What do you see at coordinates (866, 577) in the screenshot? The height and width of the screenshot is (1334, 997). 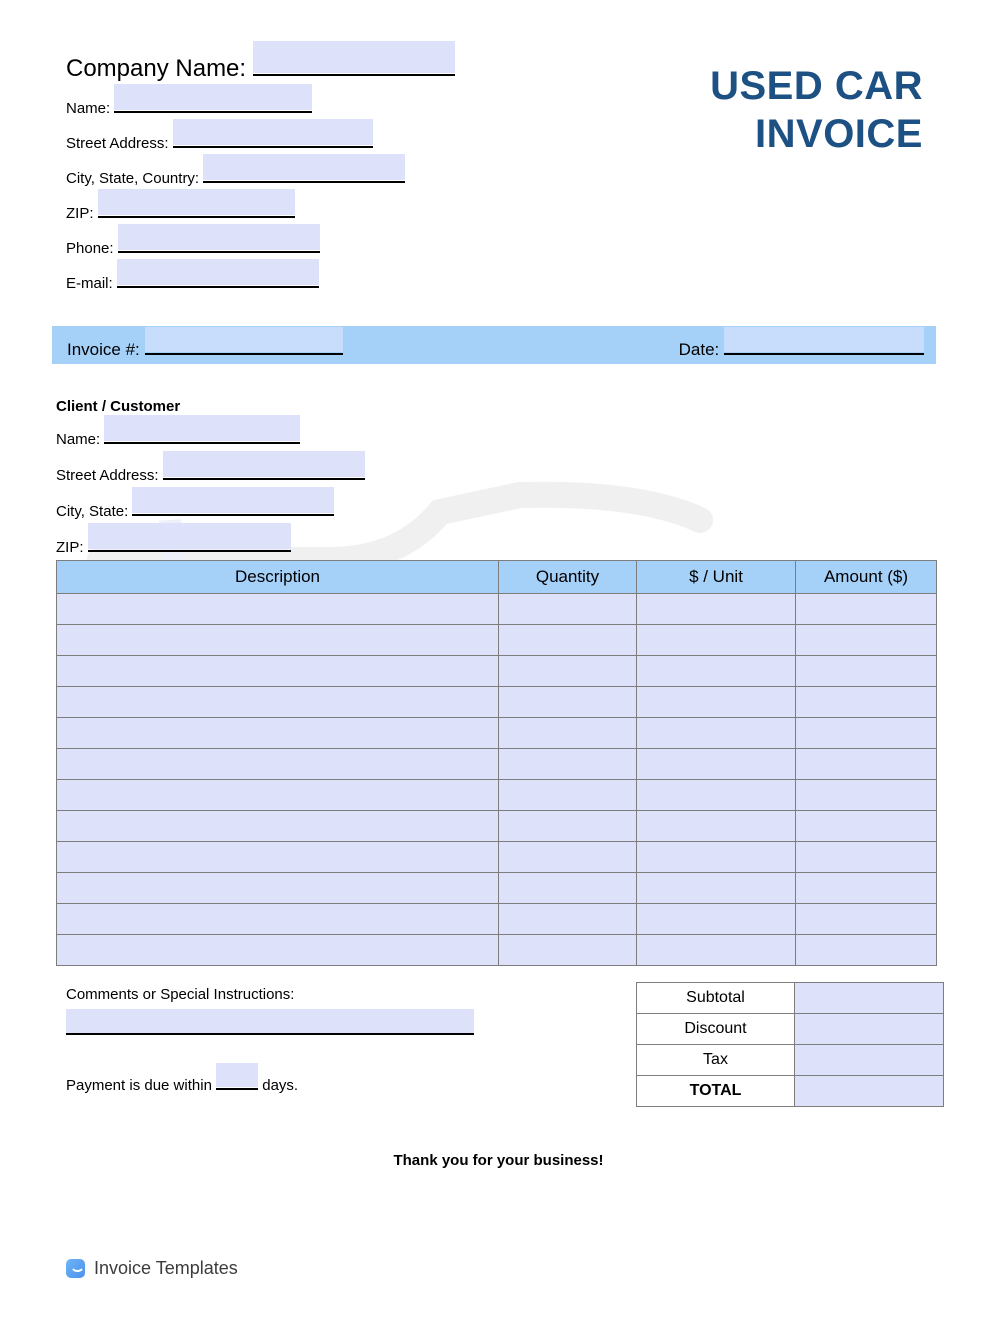 I see `column-header-amount: Amount ($)` at bounding box center [866, 577].